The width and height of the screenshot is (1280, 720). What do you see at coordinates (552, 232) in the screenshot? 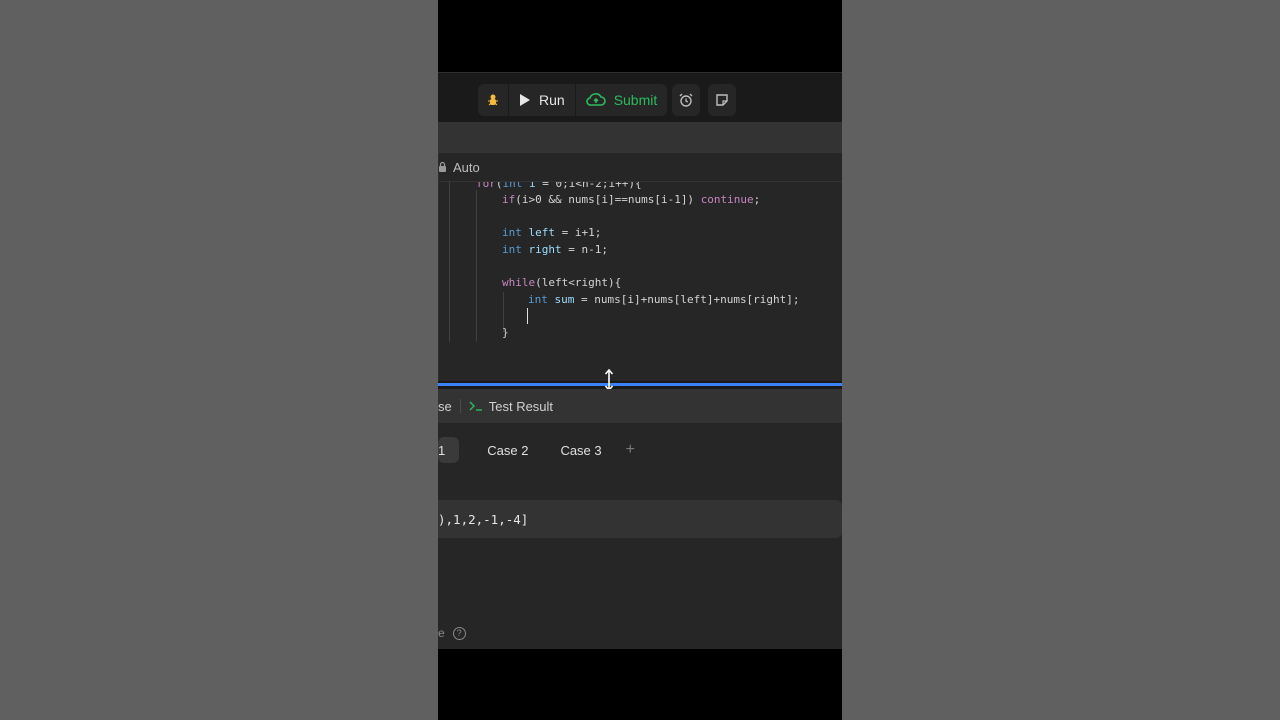
I see `code-line-3: int left = i+1;` at bounding box center [552, 232].